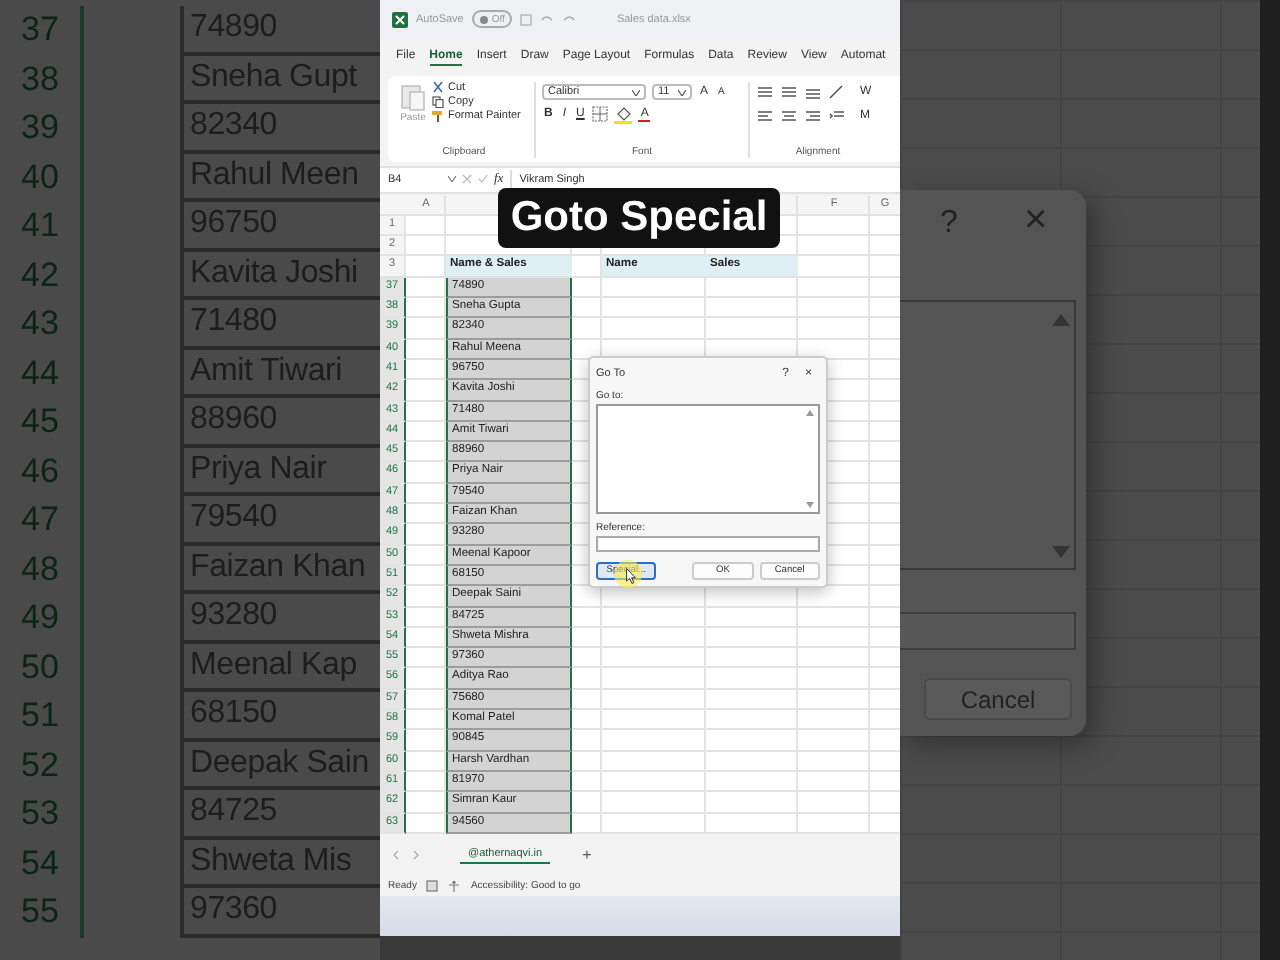 The width and height of the screenshot is (1280, 960). Describe the element at coordinates (40, 814) in the screenshot. I see `row-number: 53` at that location.